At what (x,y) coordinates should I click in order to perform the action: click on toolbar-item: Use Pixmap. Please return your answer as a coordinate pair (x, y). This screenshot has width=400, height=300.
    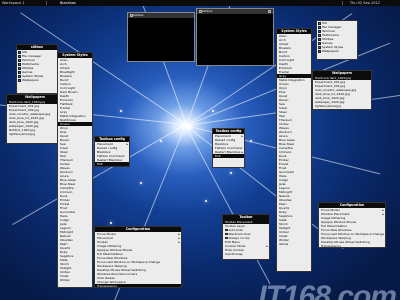
    Looking at the image, I should click on (246, 254).